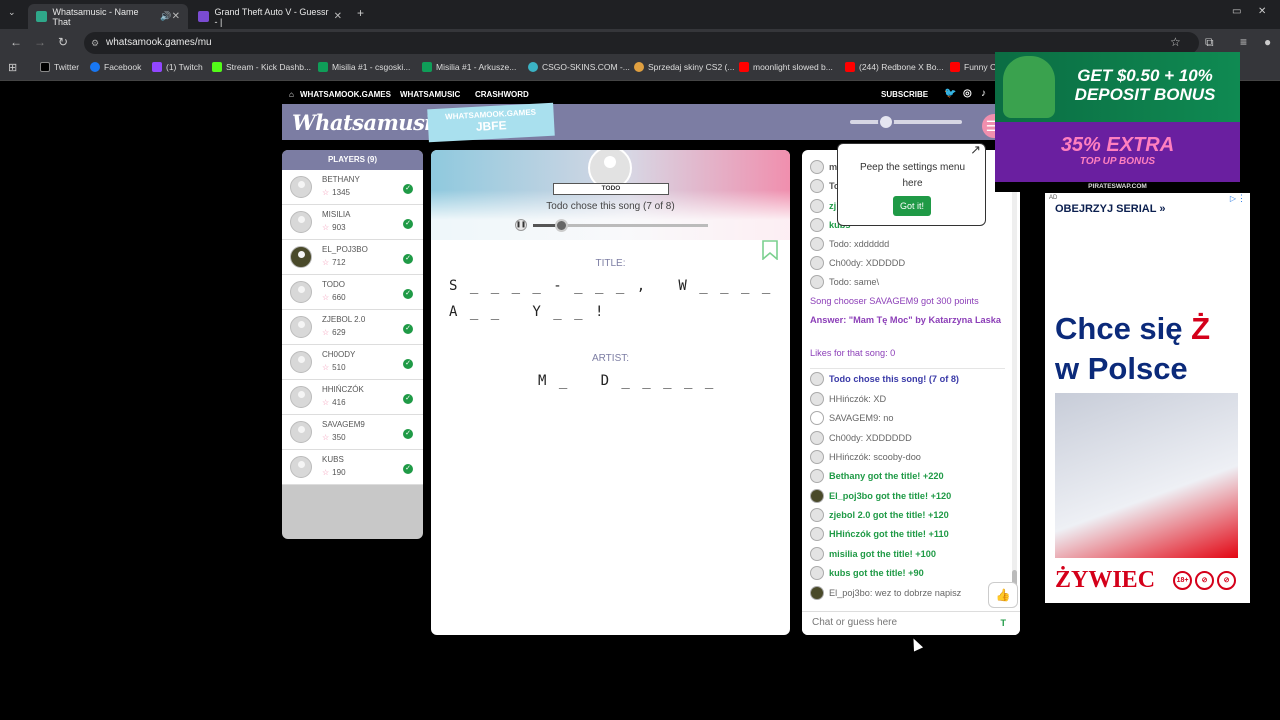  Describe the element at coordinates (352, 222) in the screenshot. I see `player-row: MISILIA ☆ 903 ✓` at that location.